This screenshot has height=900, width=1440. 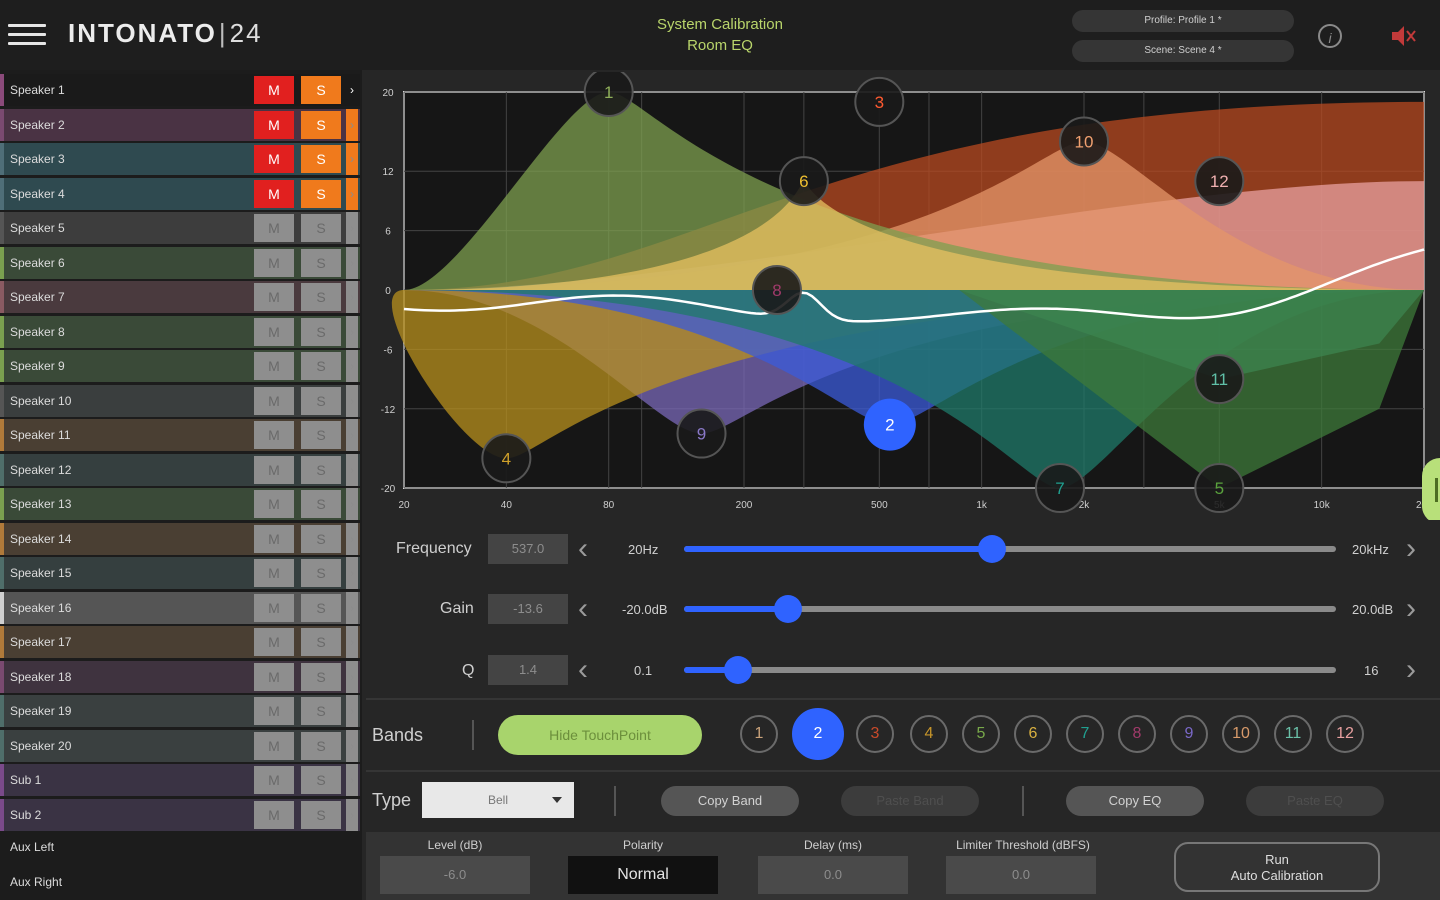 I want to click on frequency-slider, so click(x=1010, y=549).